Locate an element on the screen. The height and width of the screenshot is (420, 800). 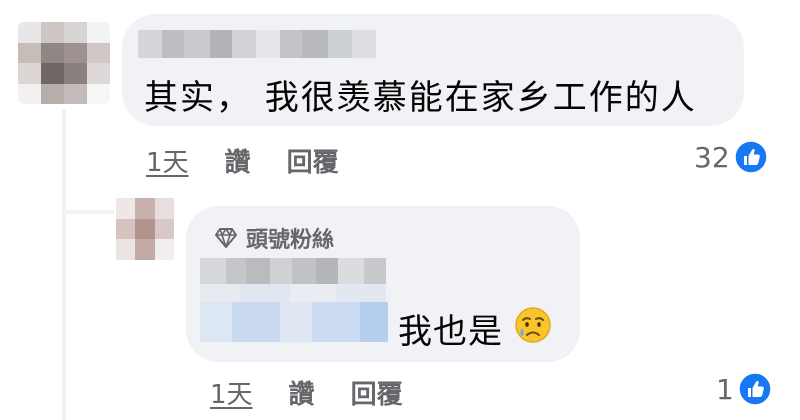
reply-text: 我也是 is located at coordinates (450, 332).